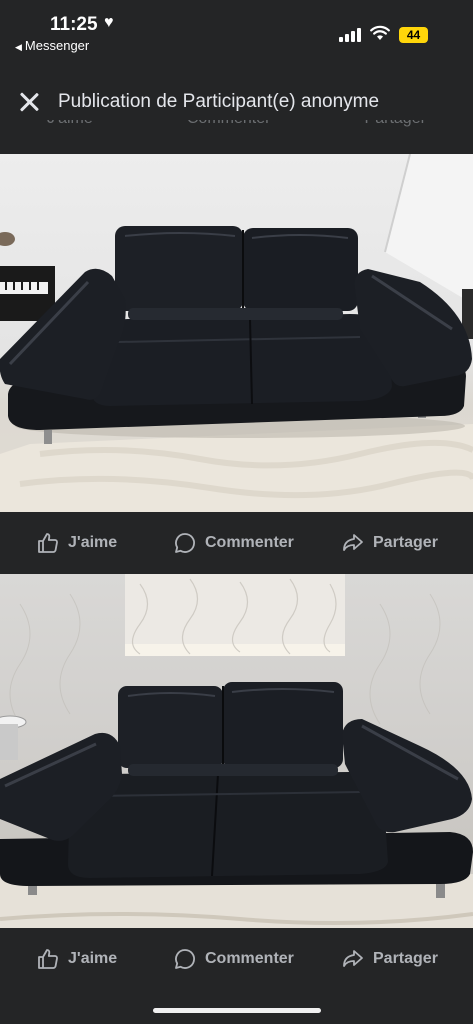 This screenshot has width=473, height=1024. What do you see at coordinates (229, 124) in the screenshot?
I see `ghost-comment-label: Commenter` at bounding box center [229, 124].